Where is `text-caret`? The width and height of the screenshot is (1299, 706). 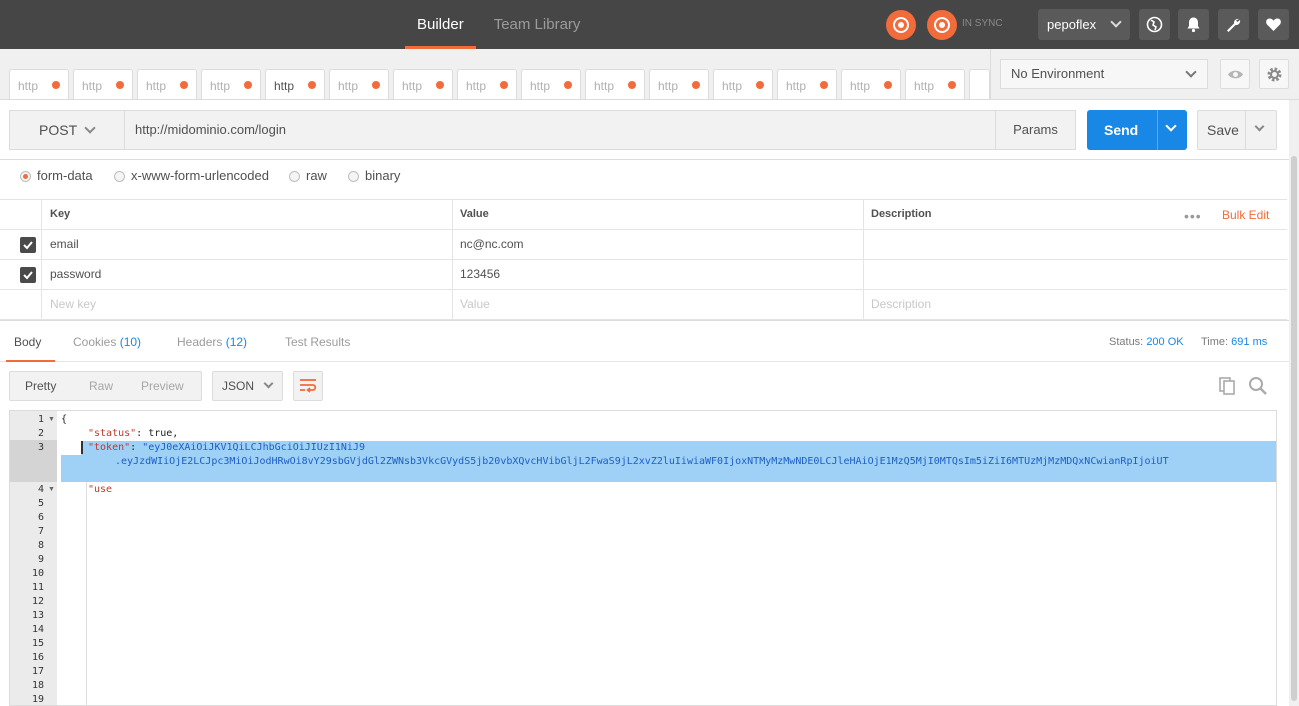
text-caret is located at coordinates (82, 447).